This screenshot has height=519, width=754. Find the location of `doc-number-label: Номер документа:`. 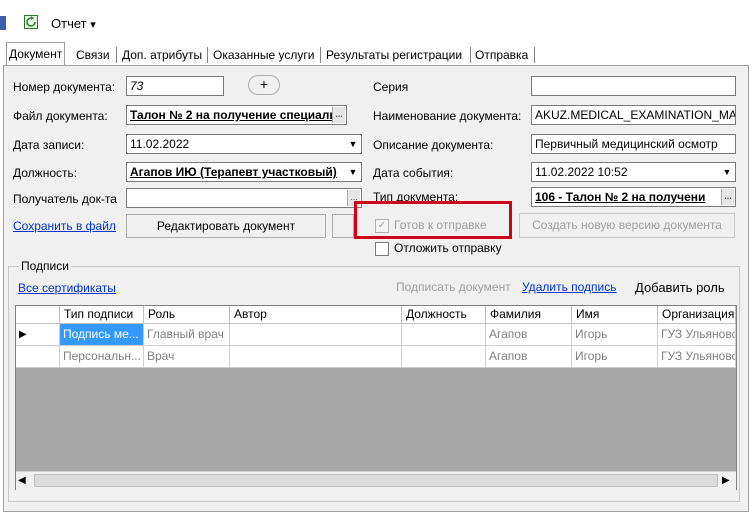

doc-number-label: Номер документа: is located at coordinates (64, 87).